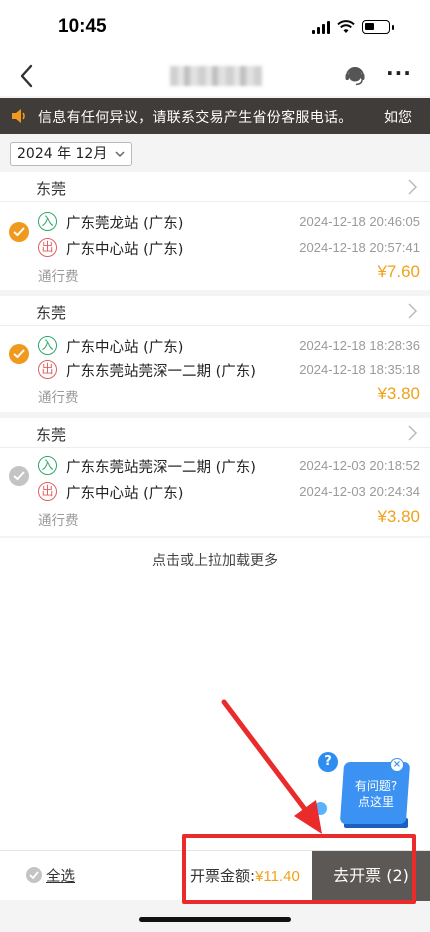 The image size is (430, 932). Describe the element at coordinates (215, 919) in the screenshot. I see `home-indicator` at that location.